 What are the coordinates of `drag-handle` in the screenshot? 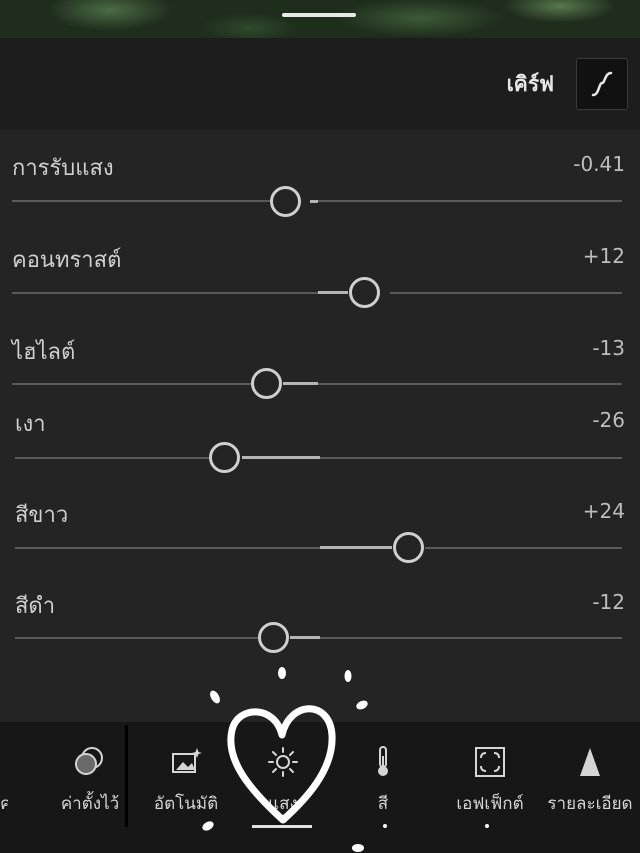 It's located at (319, 15).